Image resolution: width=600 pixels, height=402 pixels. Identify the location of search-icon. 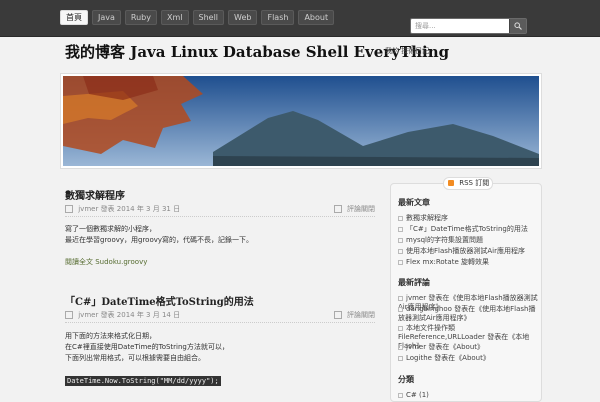
(518, 26).